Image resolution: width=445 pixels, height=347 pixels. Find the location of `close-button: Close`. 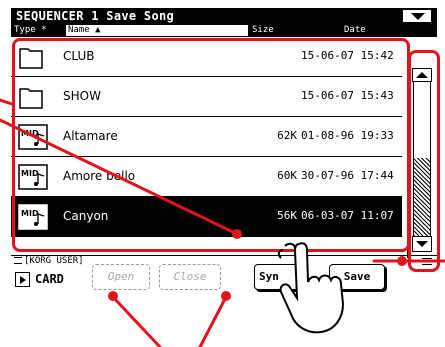

close-button: Close is located at coordinates (190, 277).